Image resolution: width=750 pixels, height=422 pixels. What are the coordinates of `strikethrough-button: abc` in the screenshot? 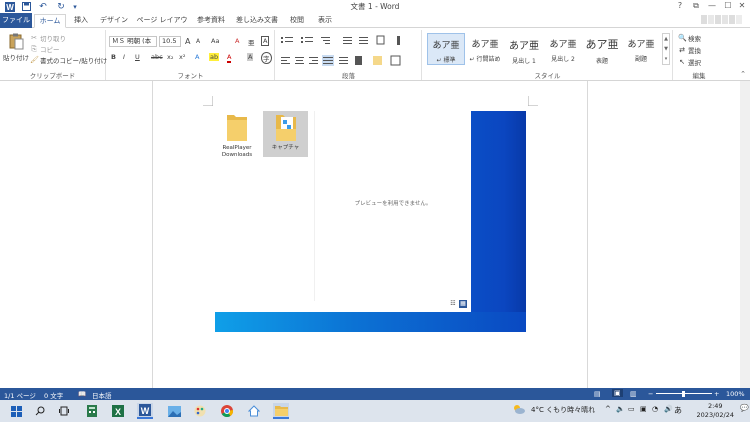 It's located at (157, 57).